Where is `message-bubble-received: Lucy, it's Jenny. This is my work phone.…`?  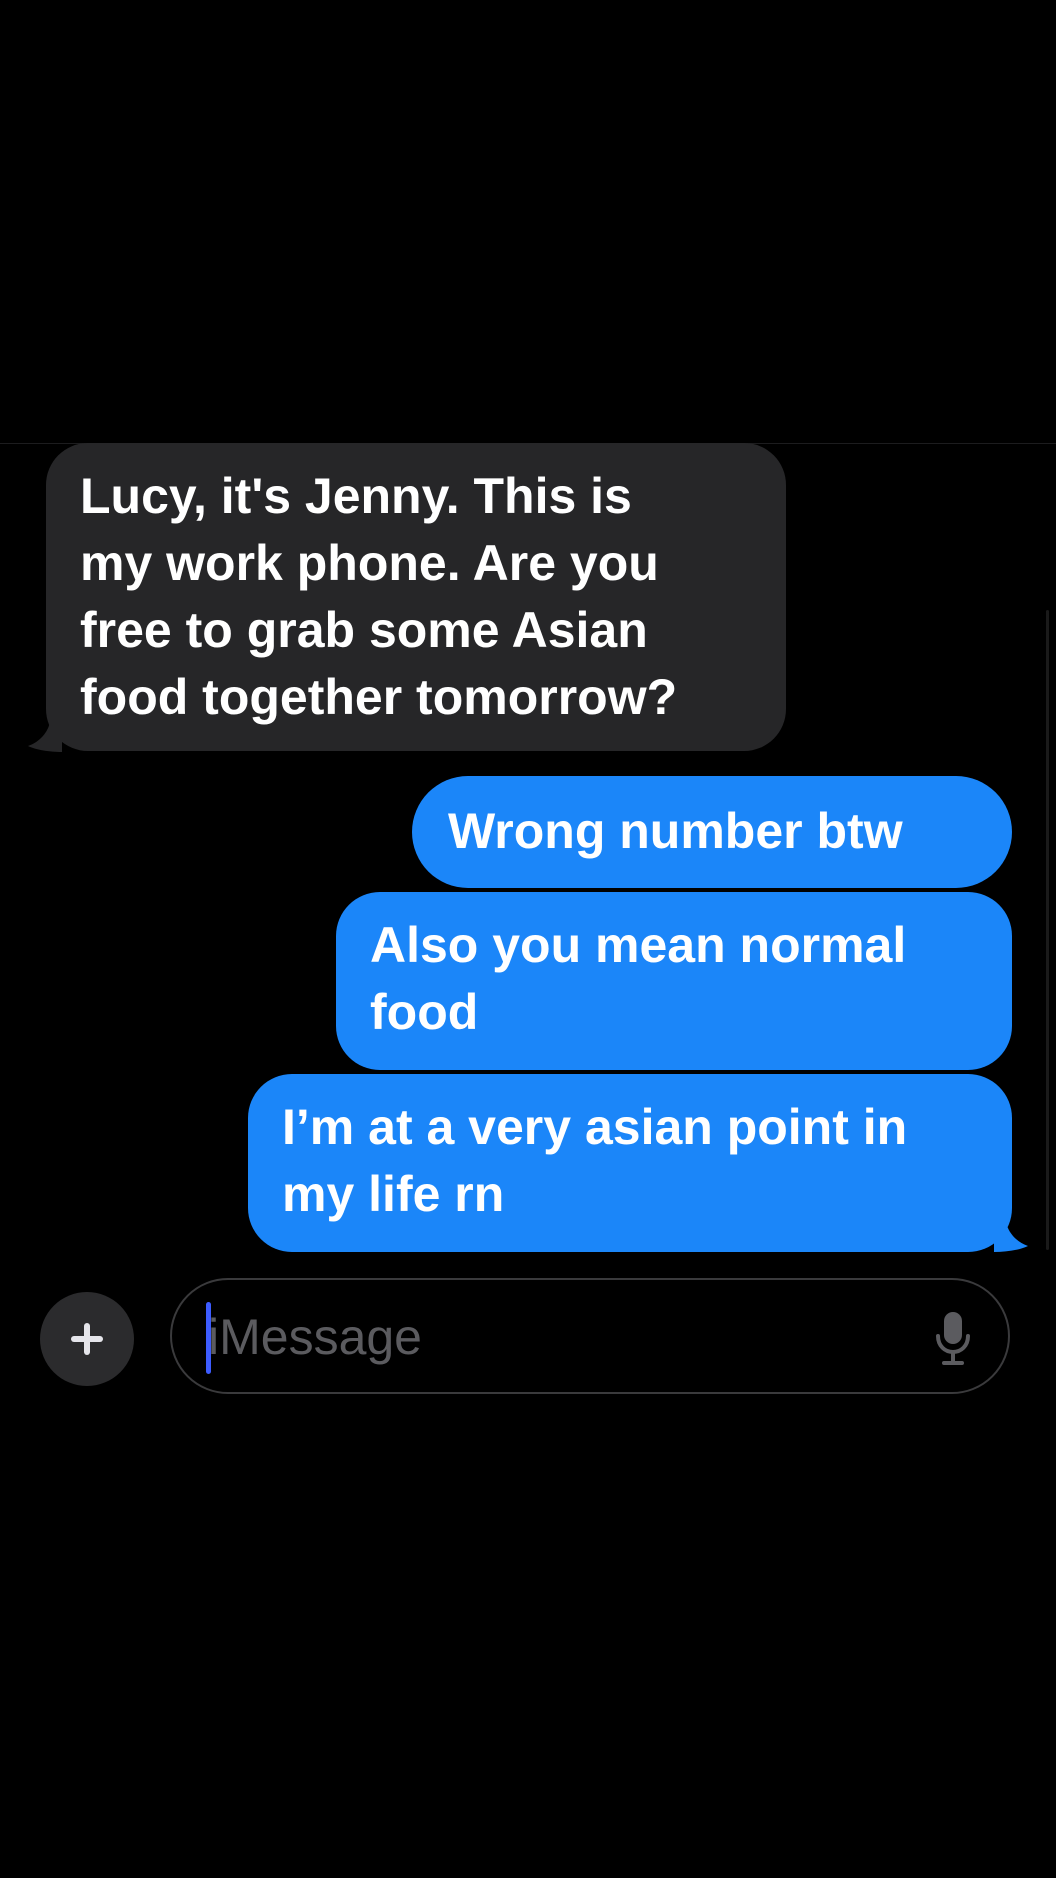
message-bubble-received: Lucy, it's Jenny. This is my work phone.… is located at coordinates (416, 597).